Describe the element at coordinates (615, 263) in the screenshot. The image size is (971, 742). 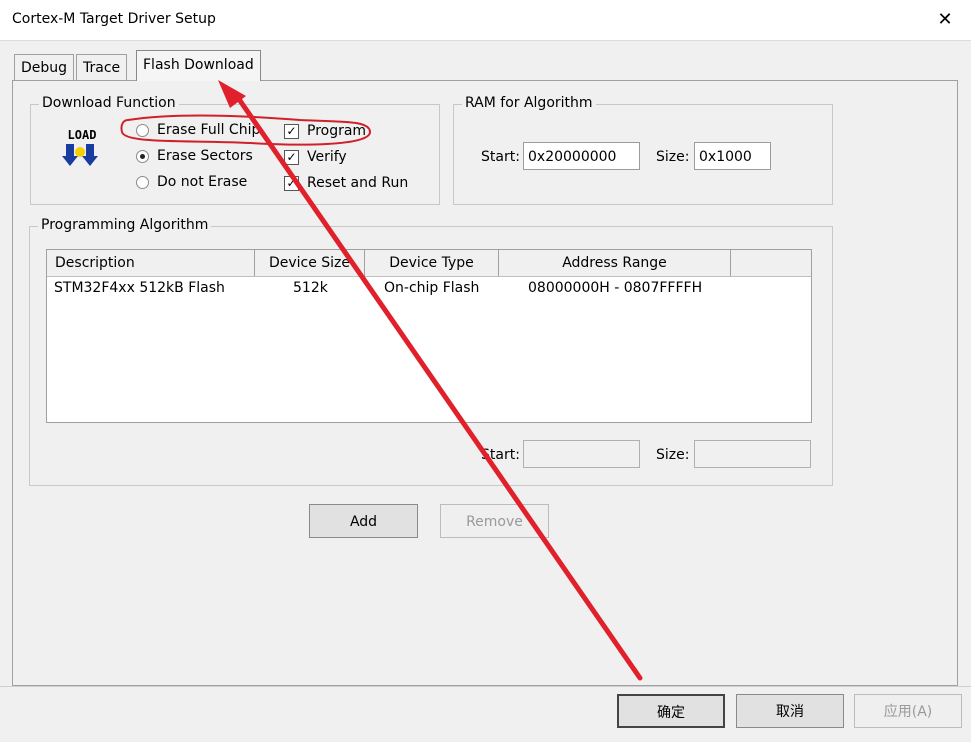
I see `column-address-range: Address Range` at that location.